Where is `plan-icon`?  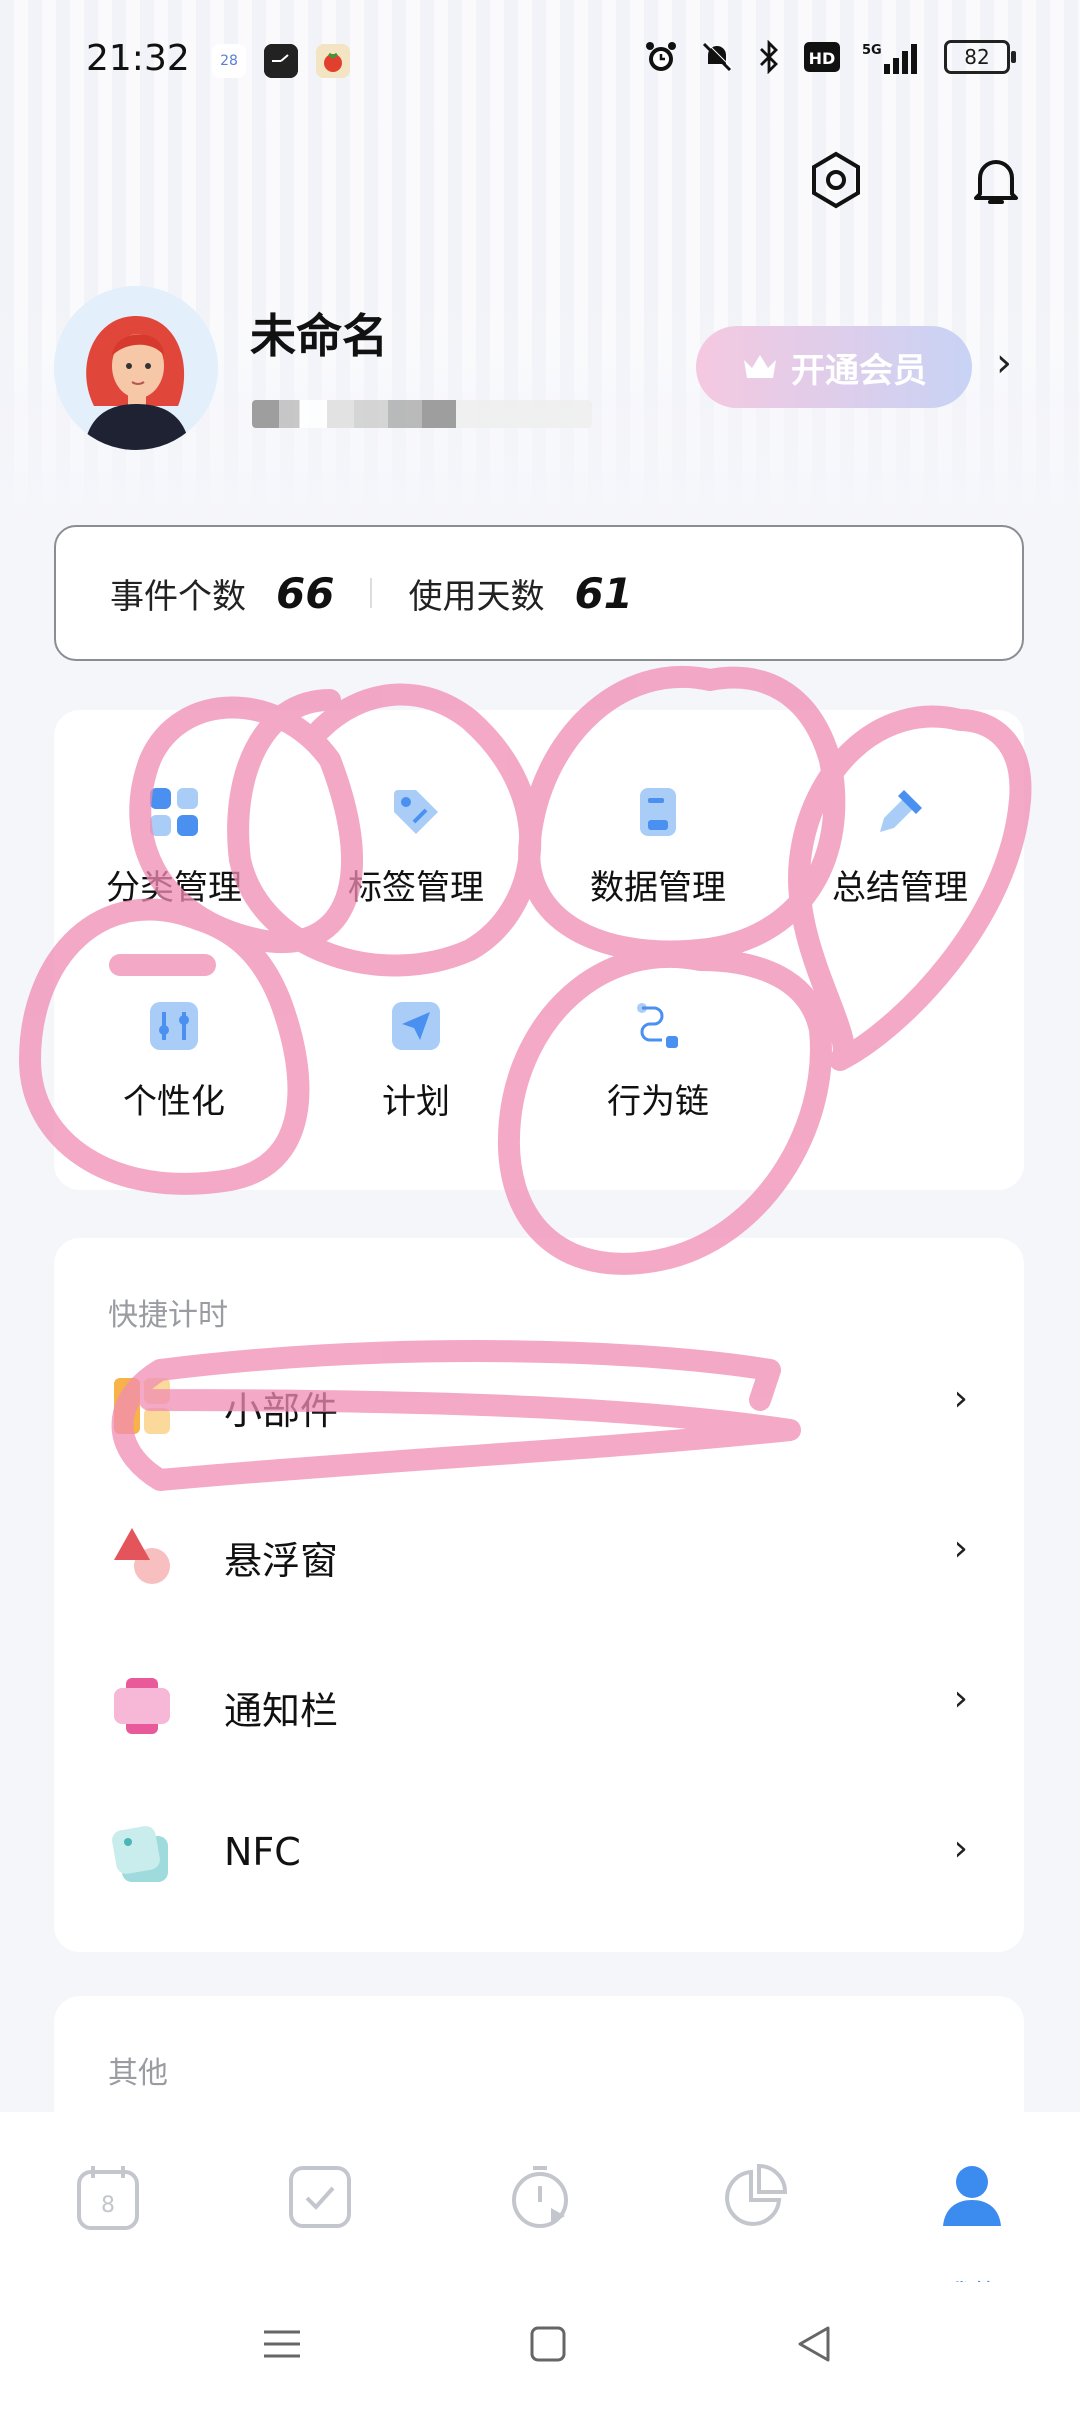
plan-icon is located at coordinates (416, 1026).